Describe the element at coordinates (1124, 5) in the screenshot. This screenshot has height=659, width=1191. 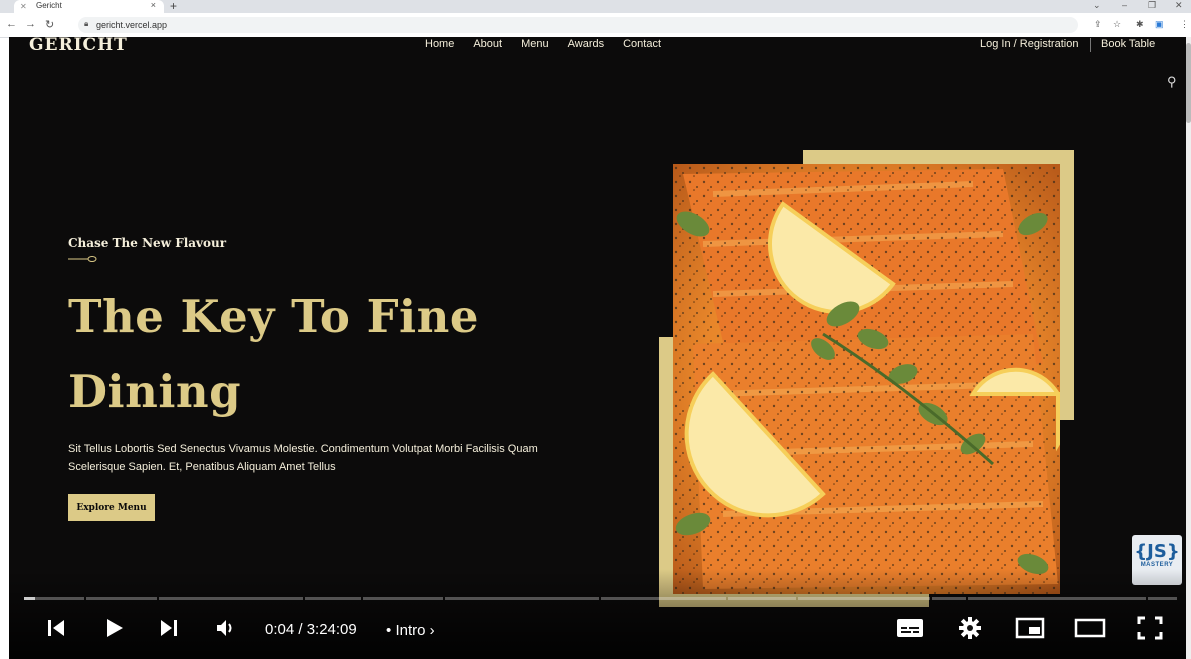
I see `minimize-icon: –` at that location.